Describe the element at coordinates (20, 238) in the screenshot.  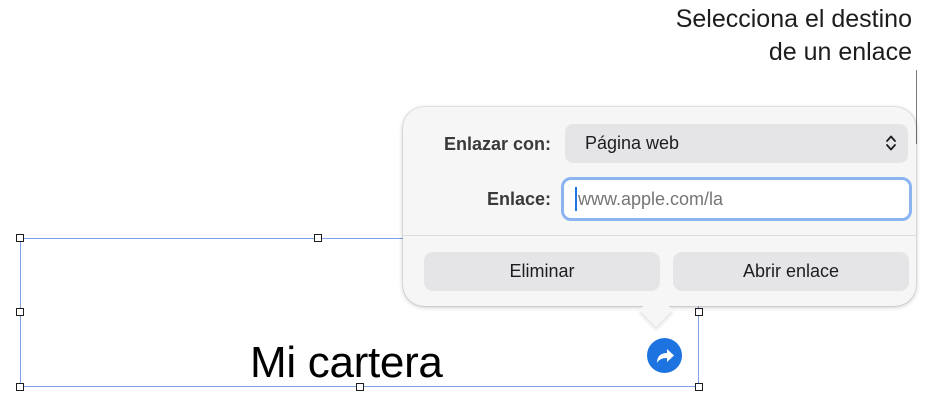
I see `resize-handle-top-left` at that location.